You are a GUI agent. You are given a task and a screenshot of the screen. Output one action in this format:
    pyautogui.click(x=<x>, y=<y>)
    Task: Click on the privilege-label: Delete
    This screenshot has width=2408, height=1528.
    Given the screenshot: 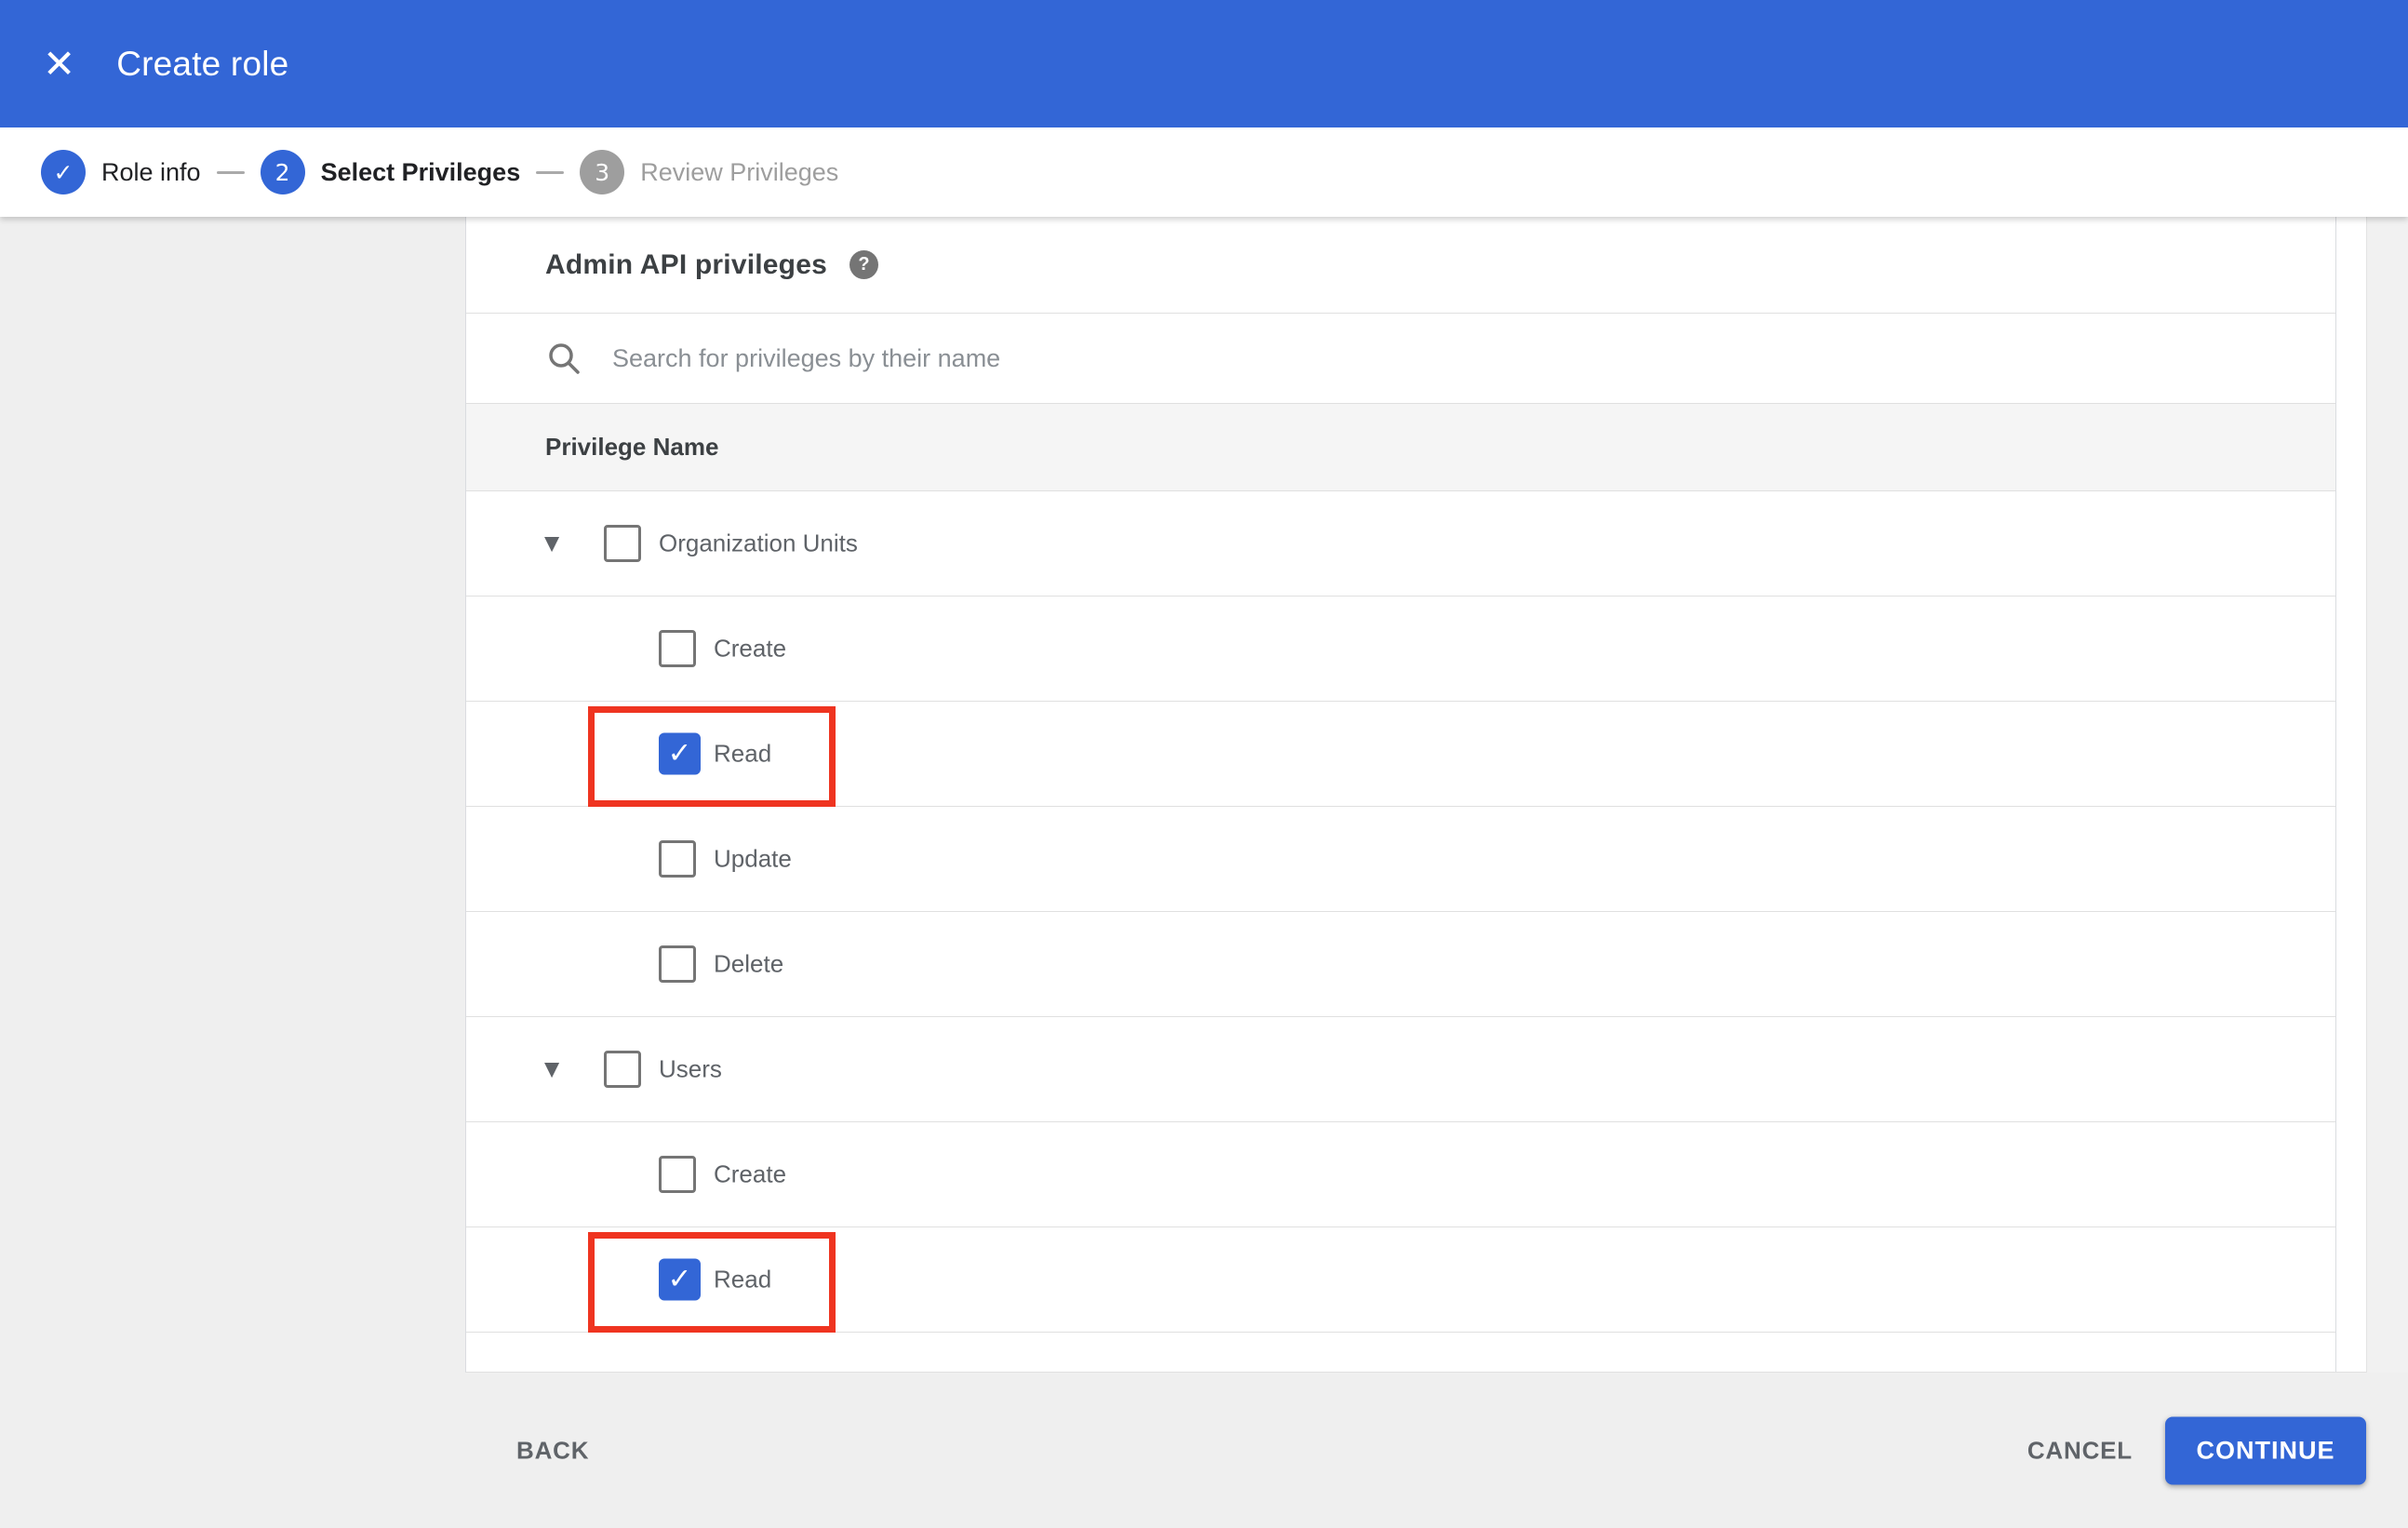 What is the action you would take?
    pyautogui.click(x=749, y=963)
    